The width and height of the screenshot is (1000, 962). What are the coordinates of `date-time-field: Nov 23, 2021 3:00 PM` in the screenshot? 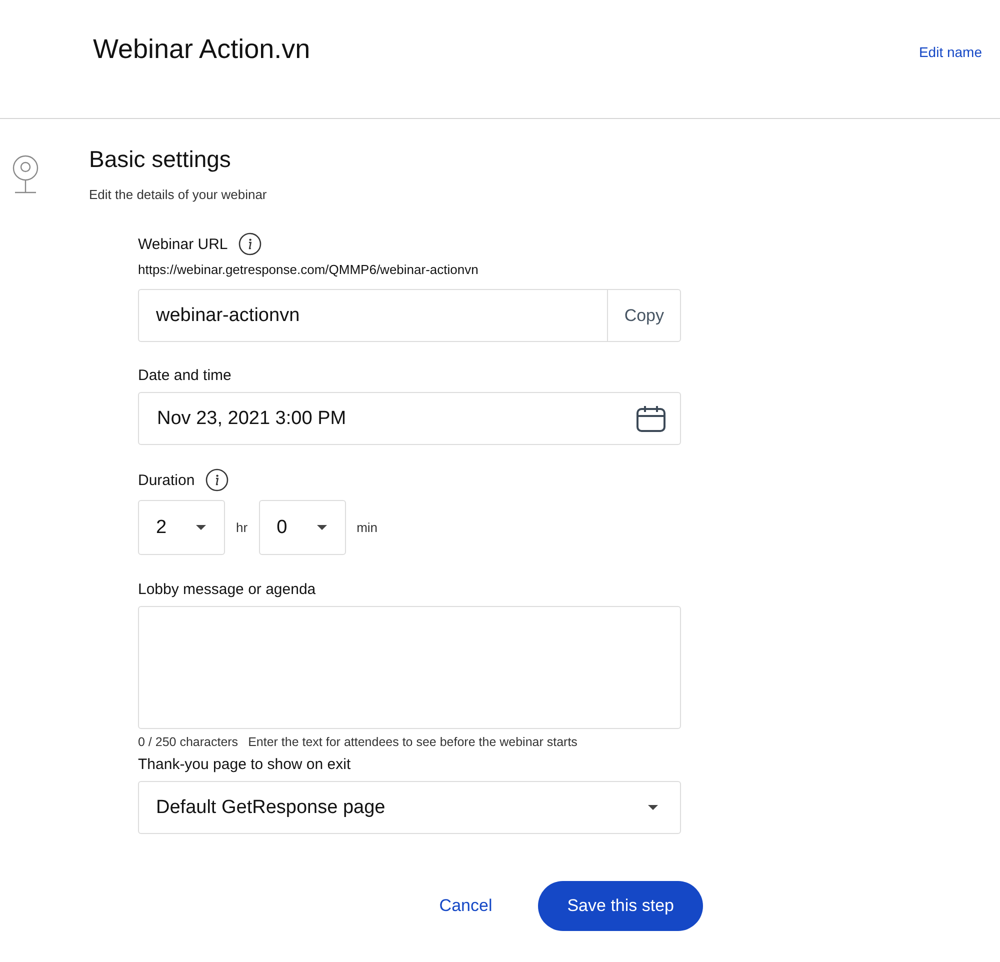 It's located at (409, 418).